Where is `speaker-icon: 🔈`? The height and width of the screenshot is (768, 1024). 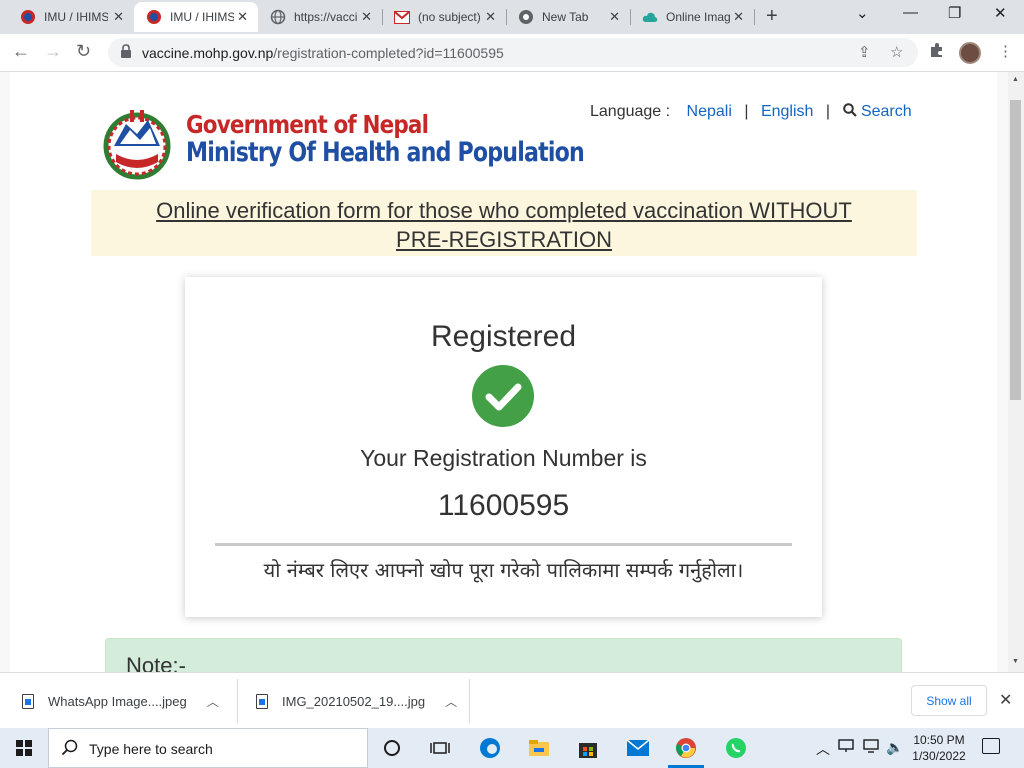
speaker-icon: 🔈 is located at coordinates (894, 747).